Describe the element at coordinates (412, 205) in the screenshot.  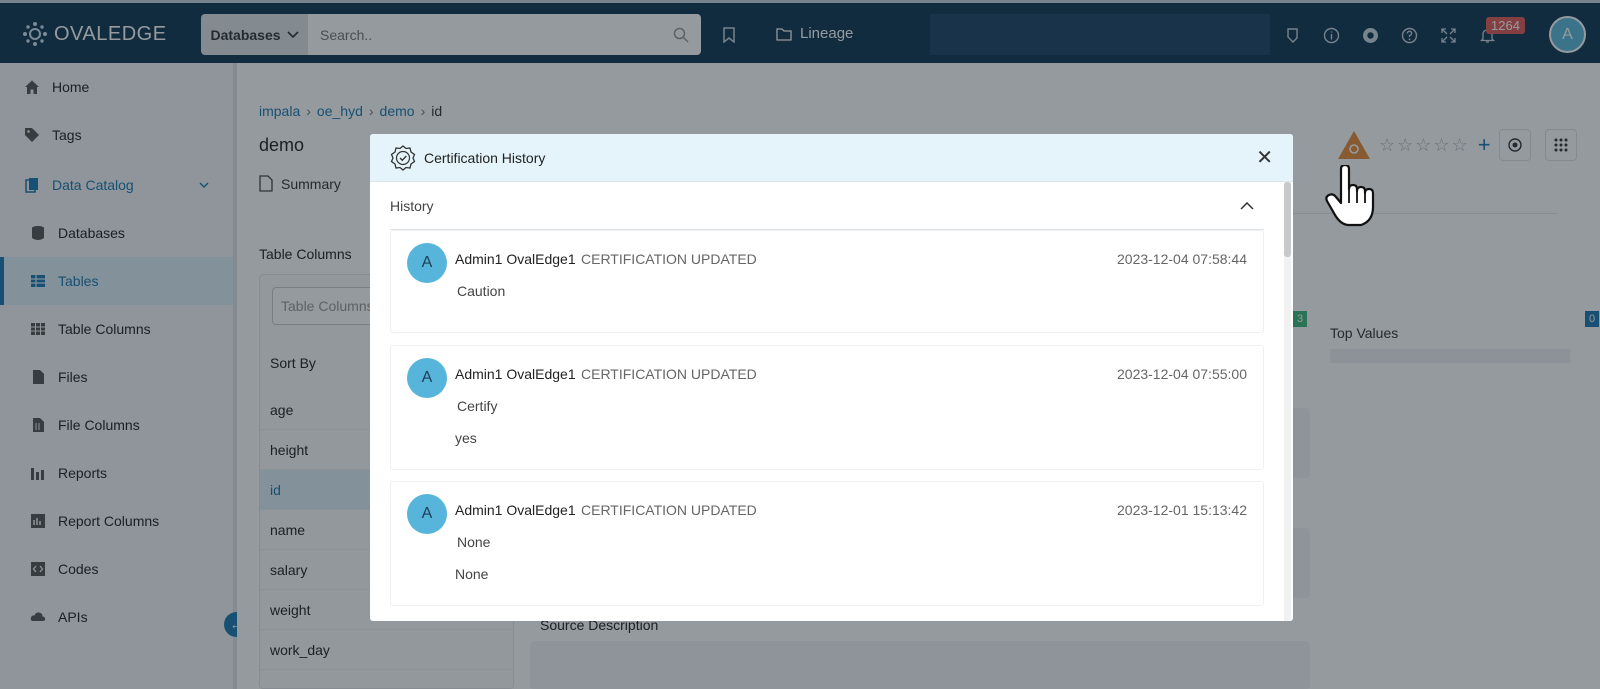
I see `history-section-label: History` at that location.